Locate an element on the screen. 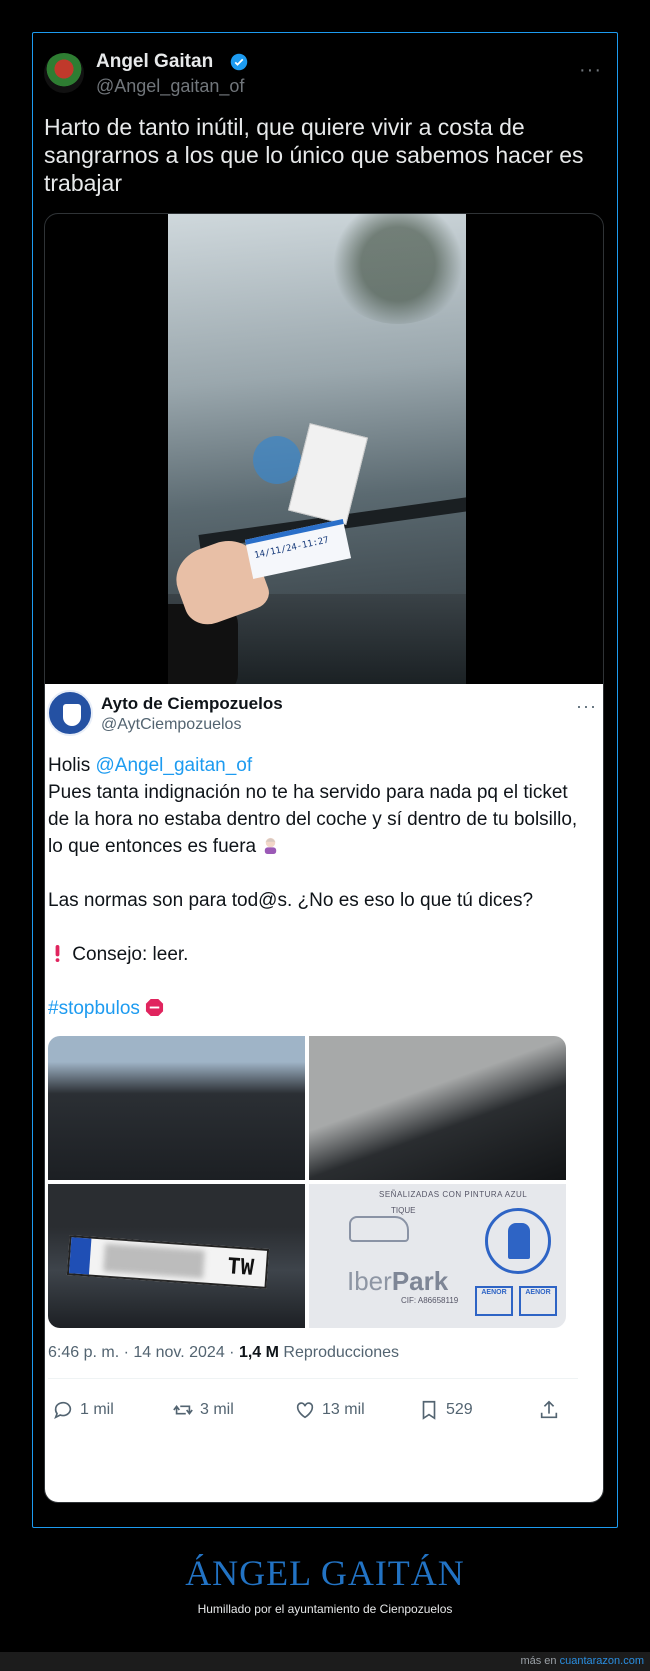 This screenshot has height=1671, width=650. coat-of-arms-icon is located at coordinates (72, 715).